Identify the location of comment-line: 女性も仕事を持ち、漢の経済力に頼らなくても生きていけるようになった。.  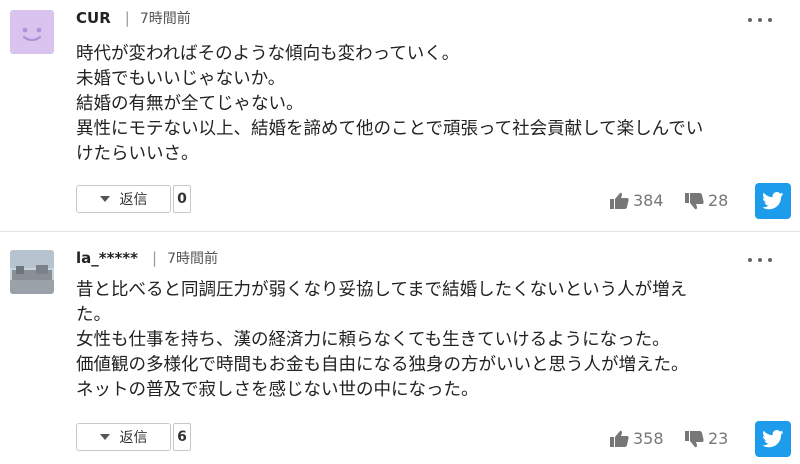
(373, 340).